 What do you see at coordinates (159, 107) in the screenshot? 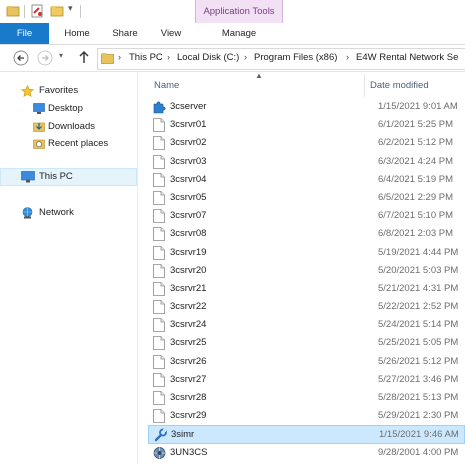
I see `puzzle-icon` at bounding box center [159, 107].